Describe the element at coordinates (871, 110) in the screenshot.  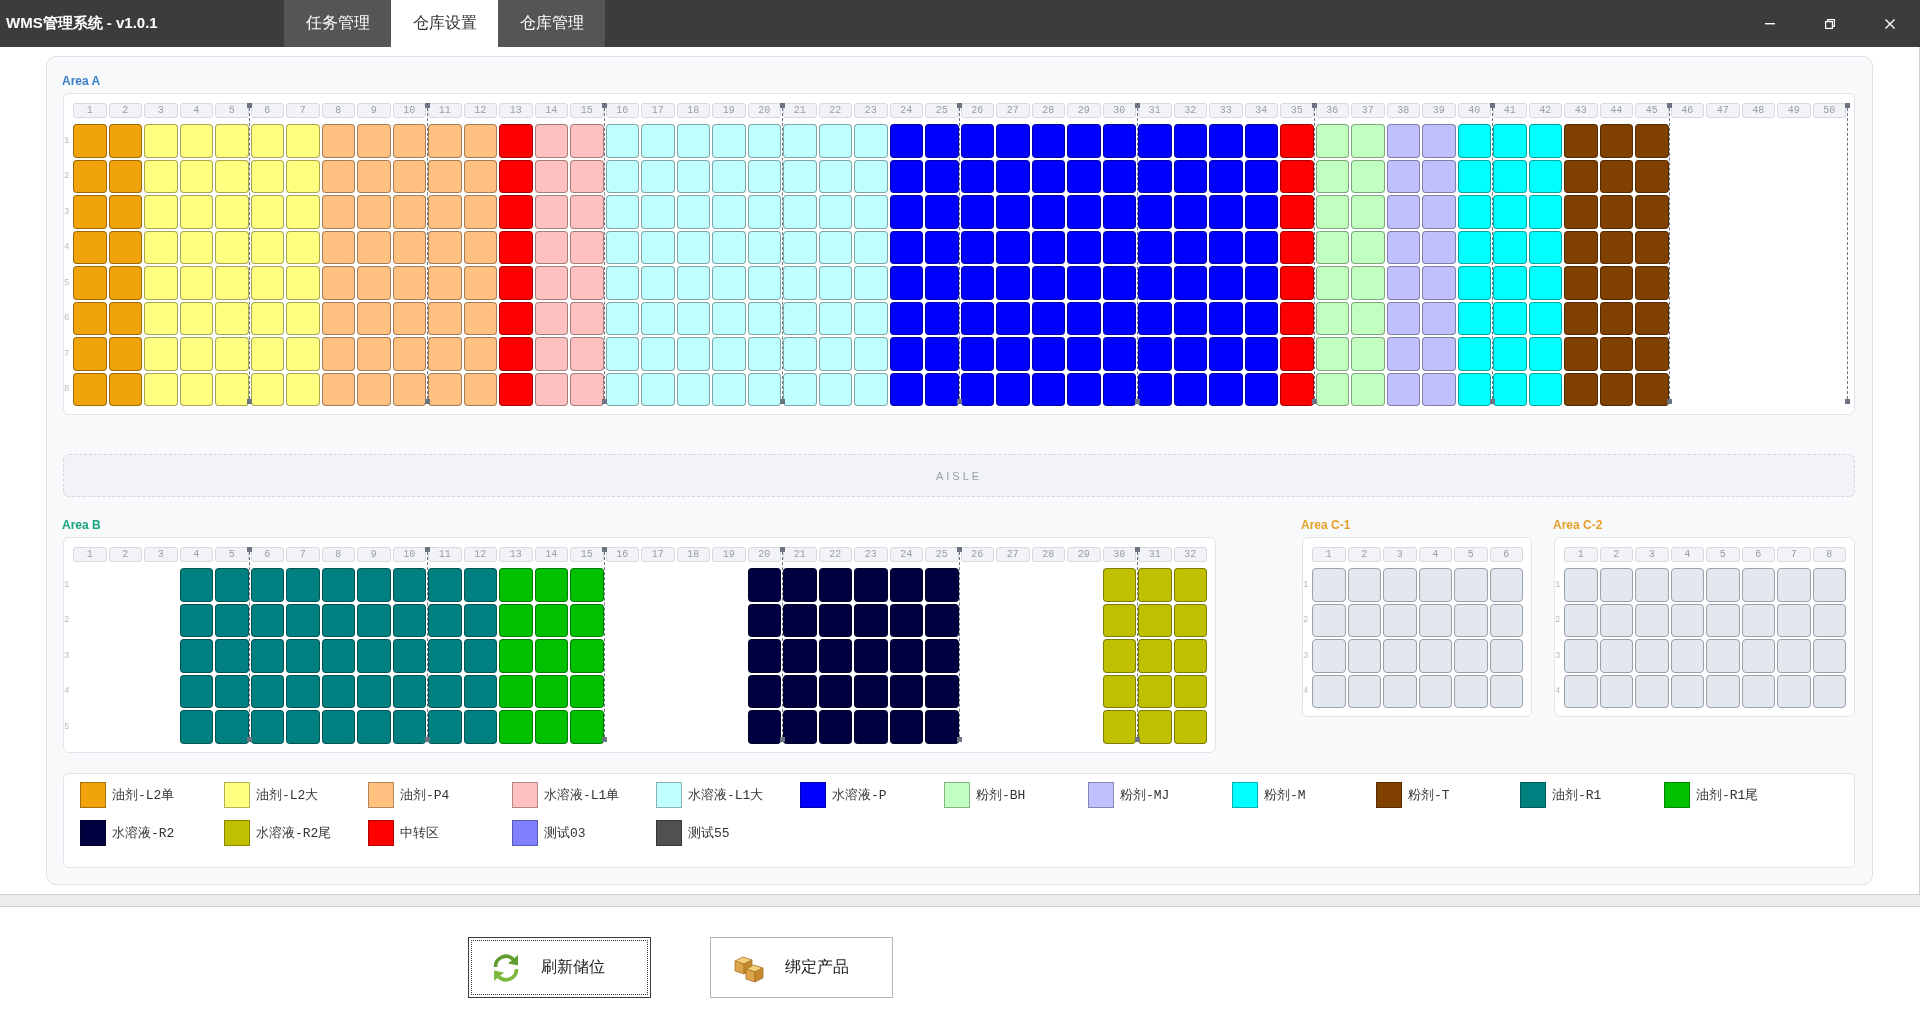
I see `column-header: 23` at that location.